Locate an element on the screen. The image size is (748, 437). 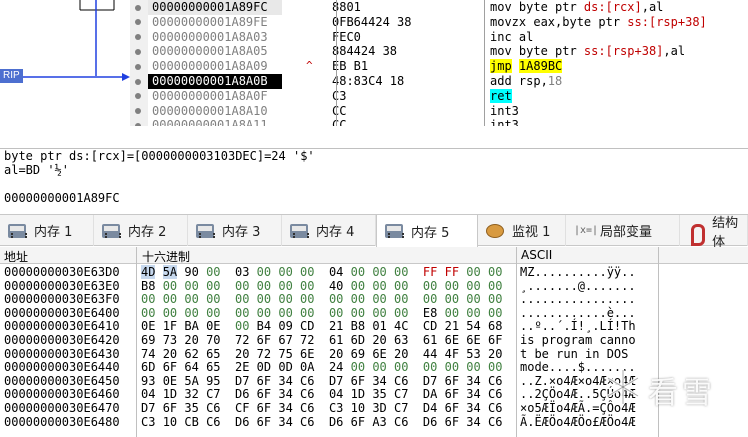
hex-byte: 2E is located at coordinates (242, 367).